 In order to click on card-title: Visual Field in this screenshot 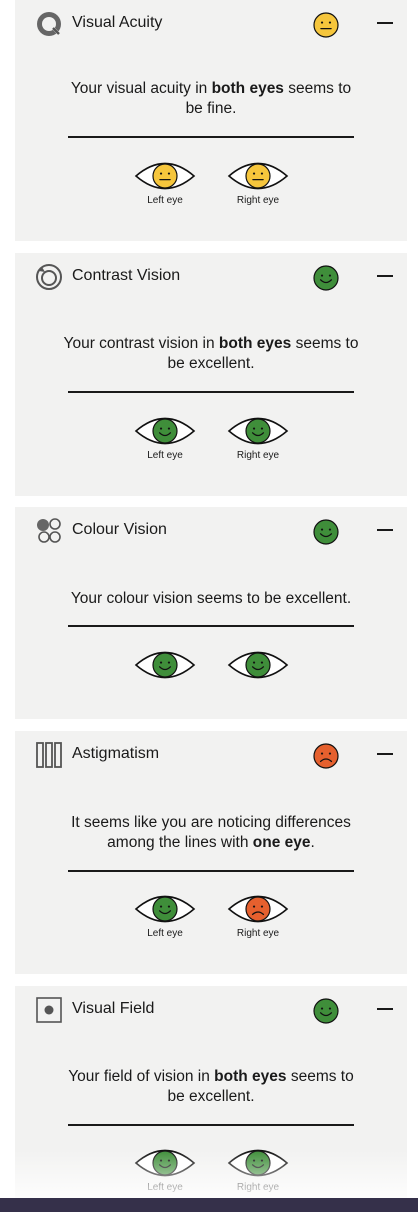, I will do `click(113, 1008)`.